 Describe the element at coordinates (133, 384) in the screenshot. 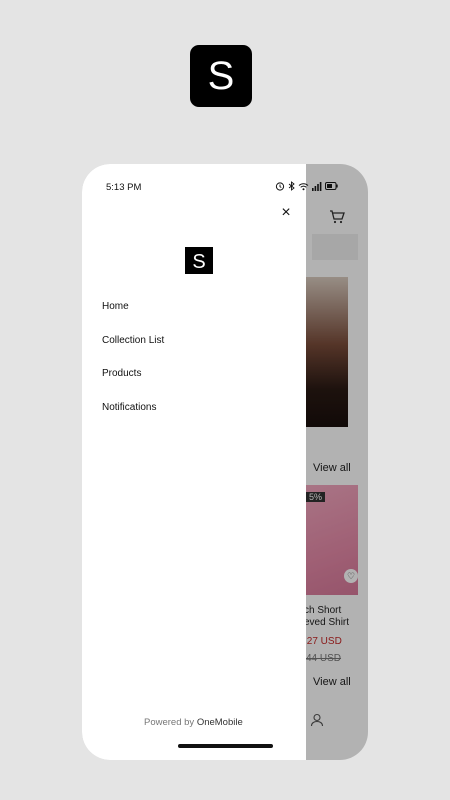

I see `menu-item-products: Products` at that location.